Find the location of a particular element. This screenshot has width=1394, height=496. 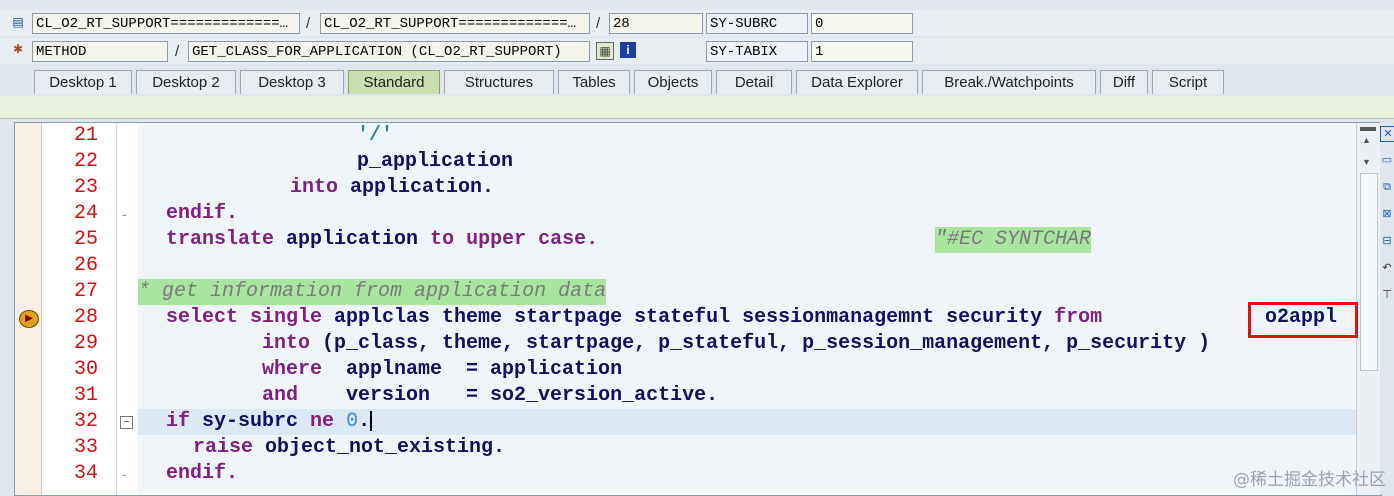

line-number: 30 is located at coordinates (85, 369).